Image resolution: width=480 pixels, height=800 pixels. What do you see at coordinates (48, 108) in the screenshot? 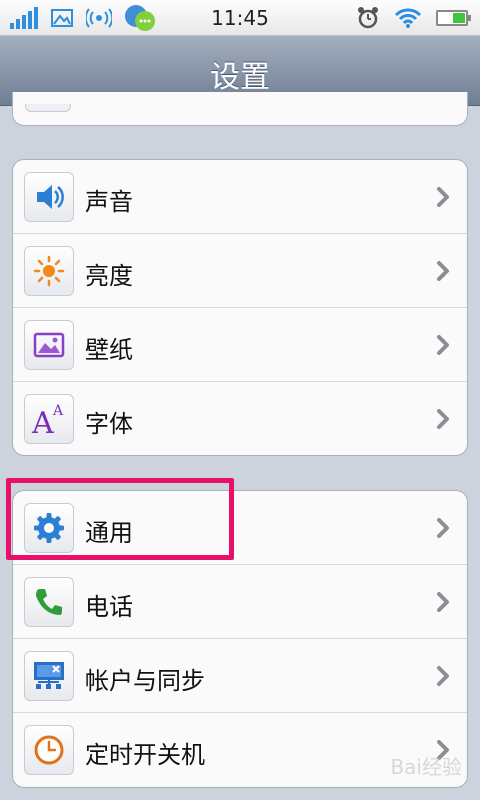
I see `partial-row-icon` at bounding box center [48, 108].